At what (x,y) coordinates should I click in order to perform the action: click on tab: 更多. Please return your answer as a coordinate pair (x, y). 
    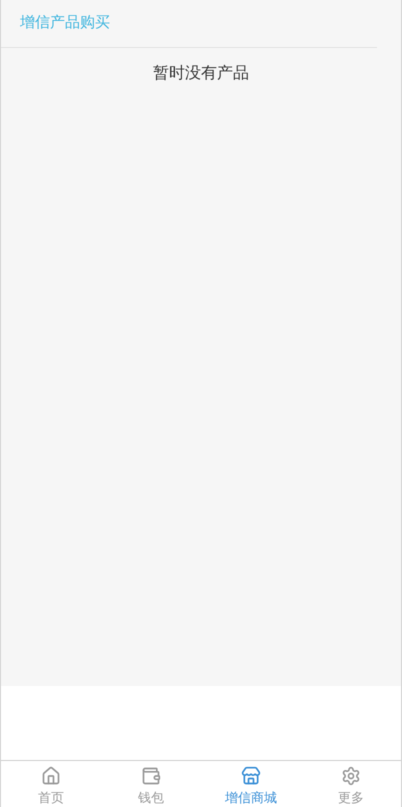
    Looking at the image, I should click on (351, 784).